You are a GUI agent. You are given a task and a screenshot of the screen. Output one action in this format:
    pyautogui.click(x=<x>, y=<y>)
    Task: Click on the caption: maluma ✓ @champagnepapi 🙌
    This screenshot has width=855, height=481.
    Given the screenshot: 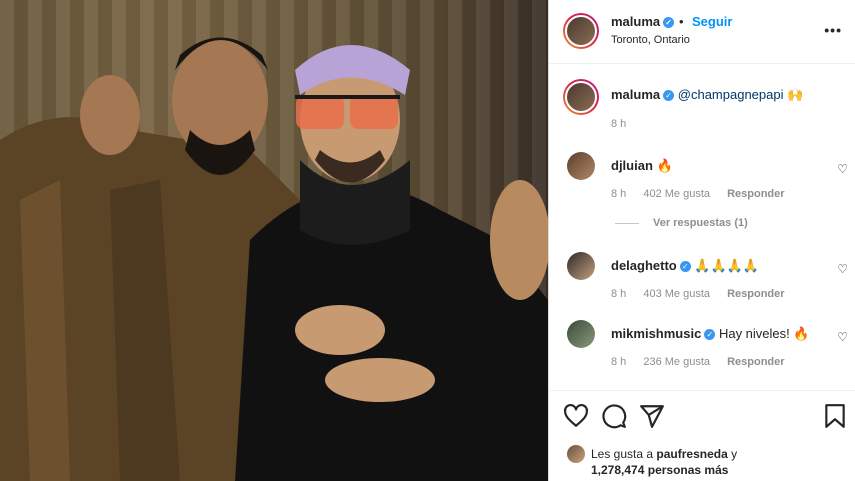 What is the action you would take?
    pyautogui.click(x=707, y=95)
    